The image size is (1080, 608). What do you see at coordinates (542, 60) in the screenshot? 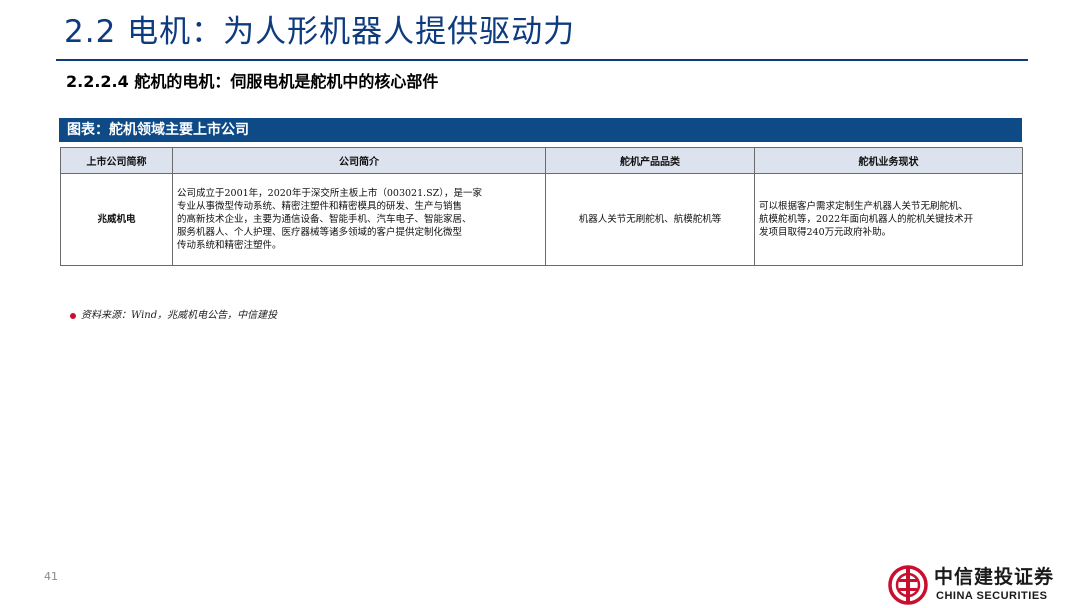
I see `title-divider` at bounding box center [542, 60].